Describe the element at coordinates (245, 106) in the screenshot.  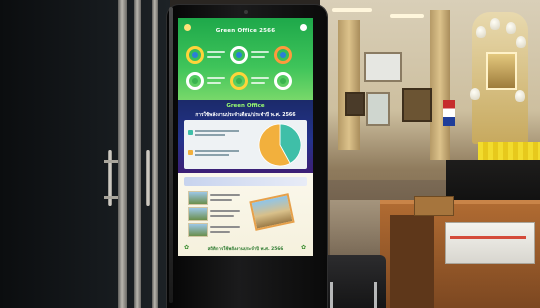
I see `chart-section-title: Green Office` at that location.